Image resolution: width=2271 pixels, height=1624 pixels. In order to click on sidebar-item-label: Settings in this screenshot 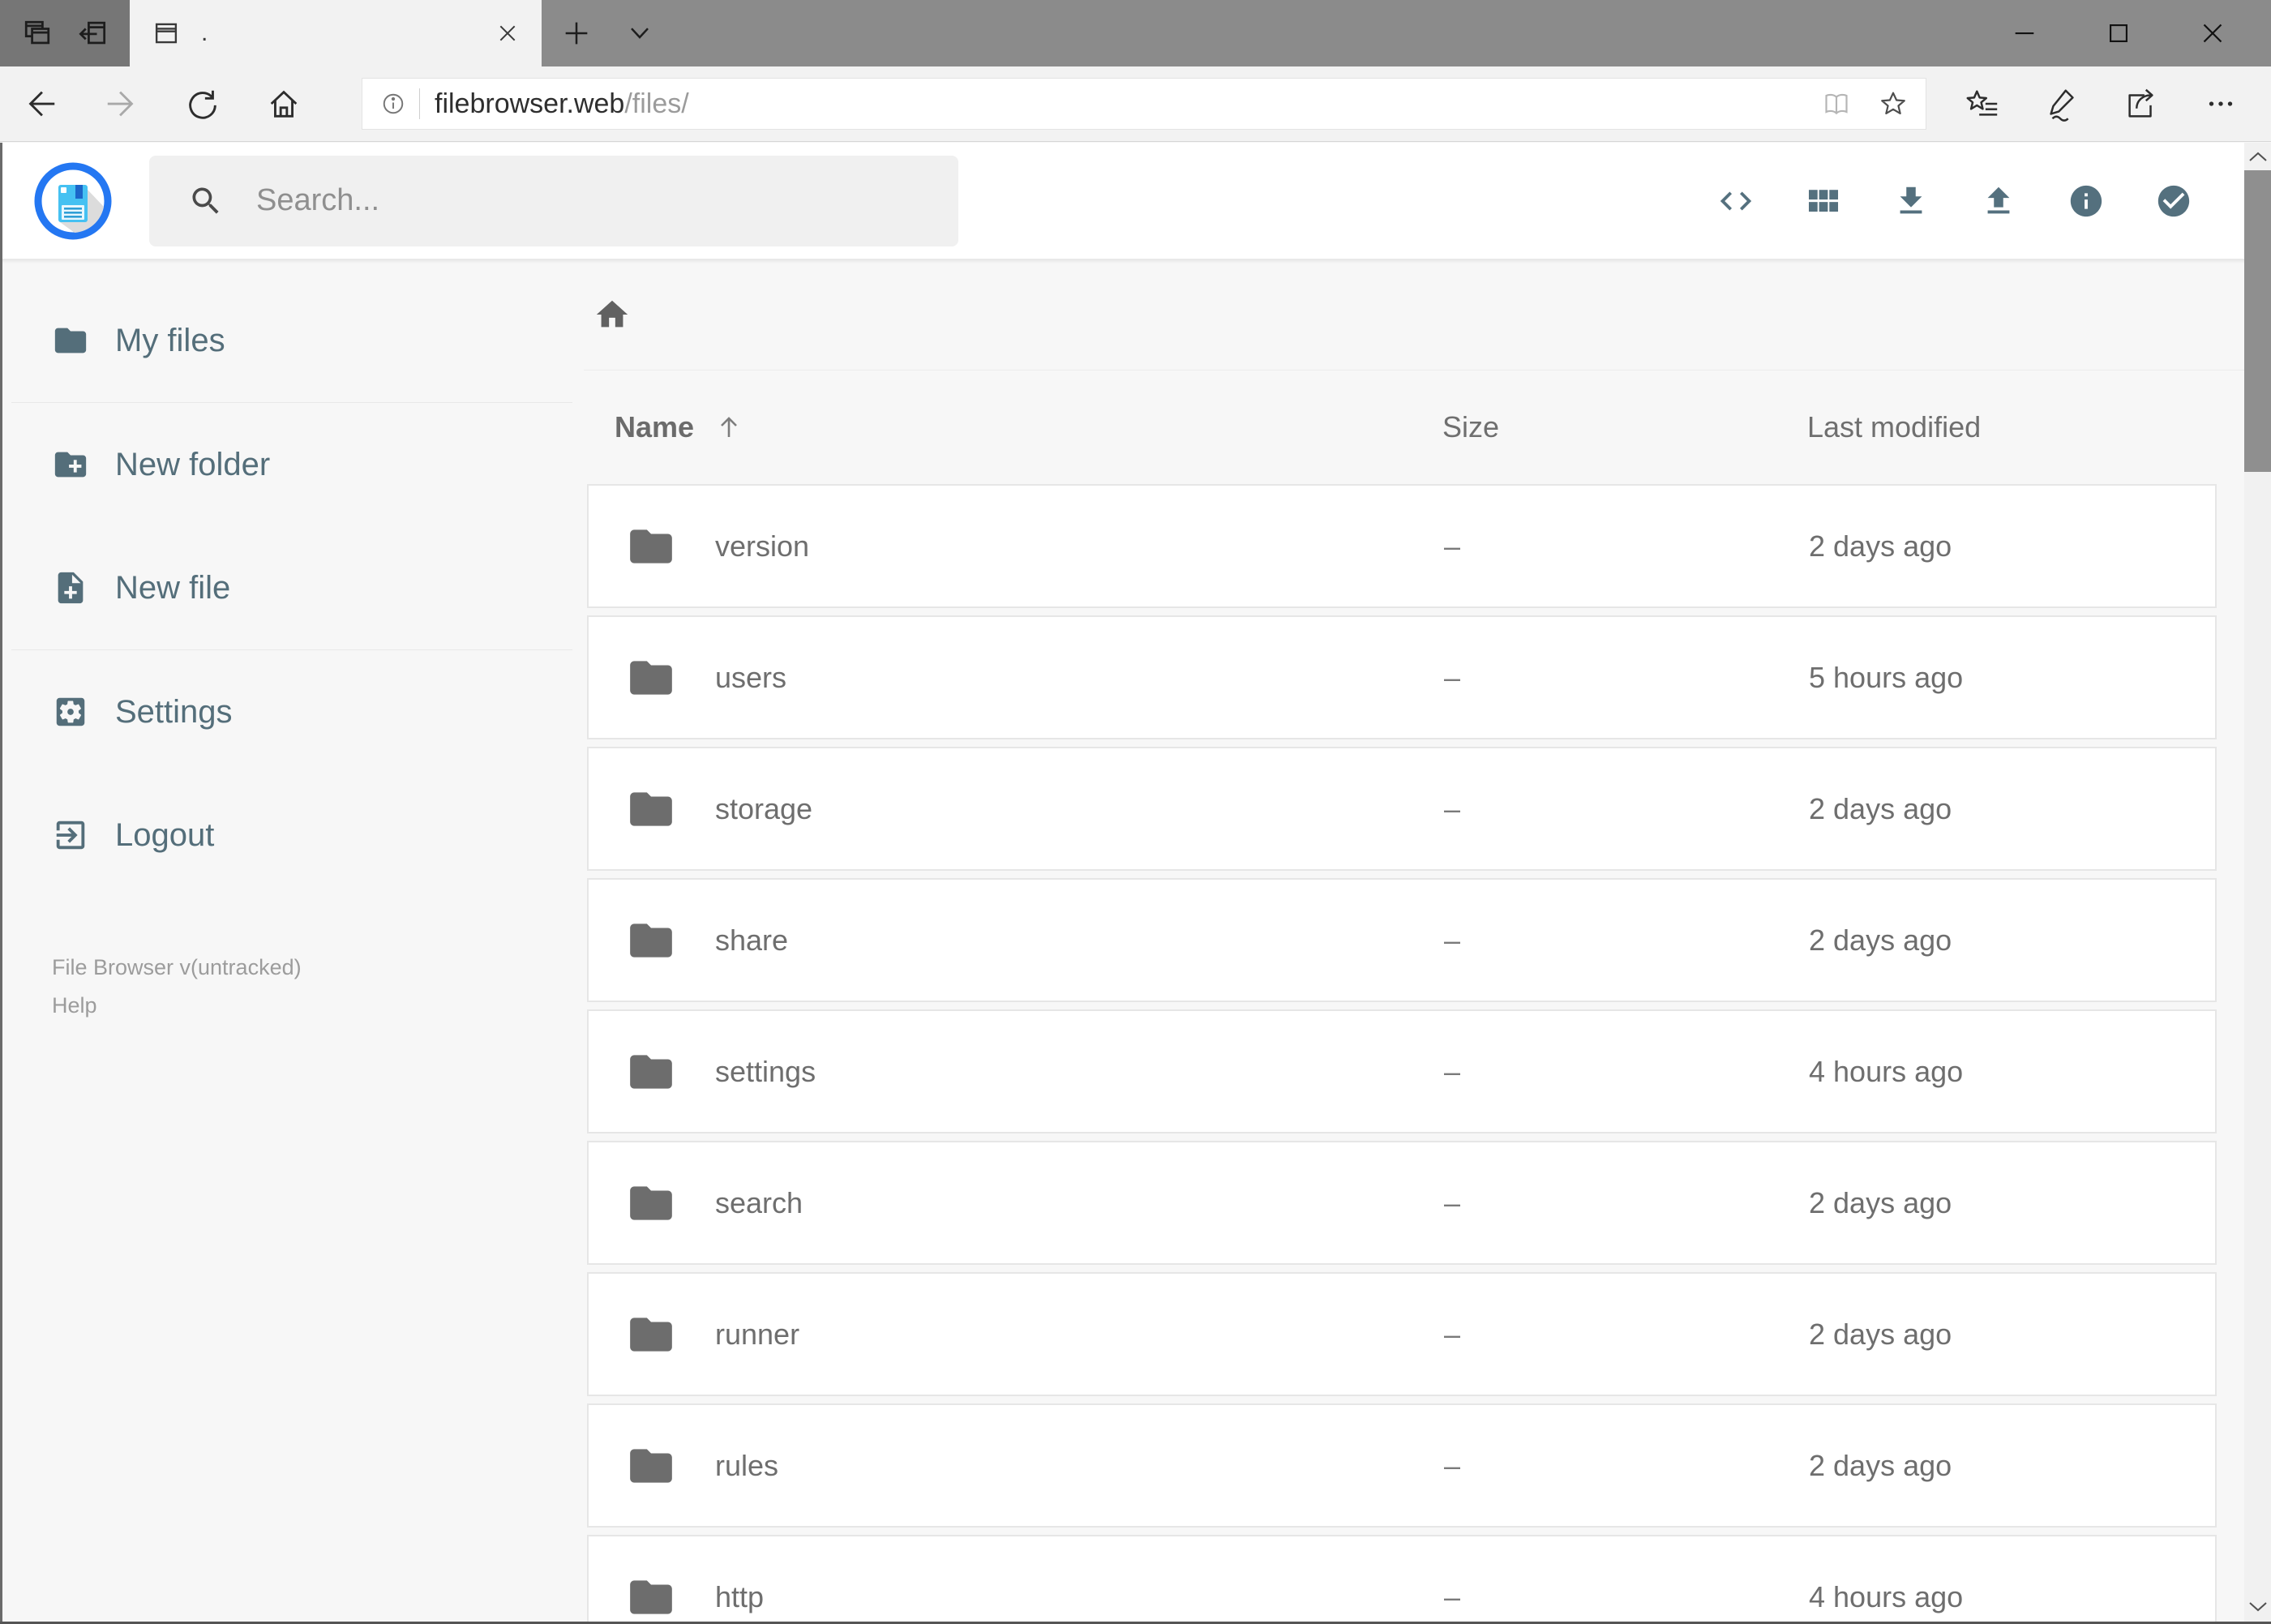, I will do `click(174, 712)`.